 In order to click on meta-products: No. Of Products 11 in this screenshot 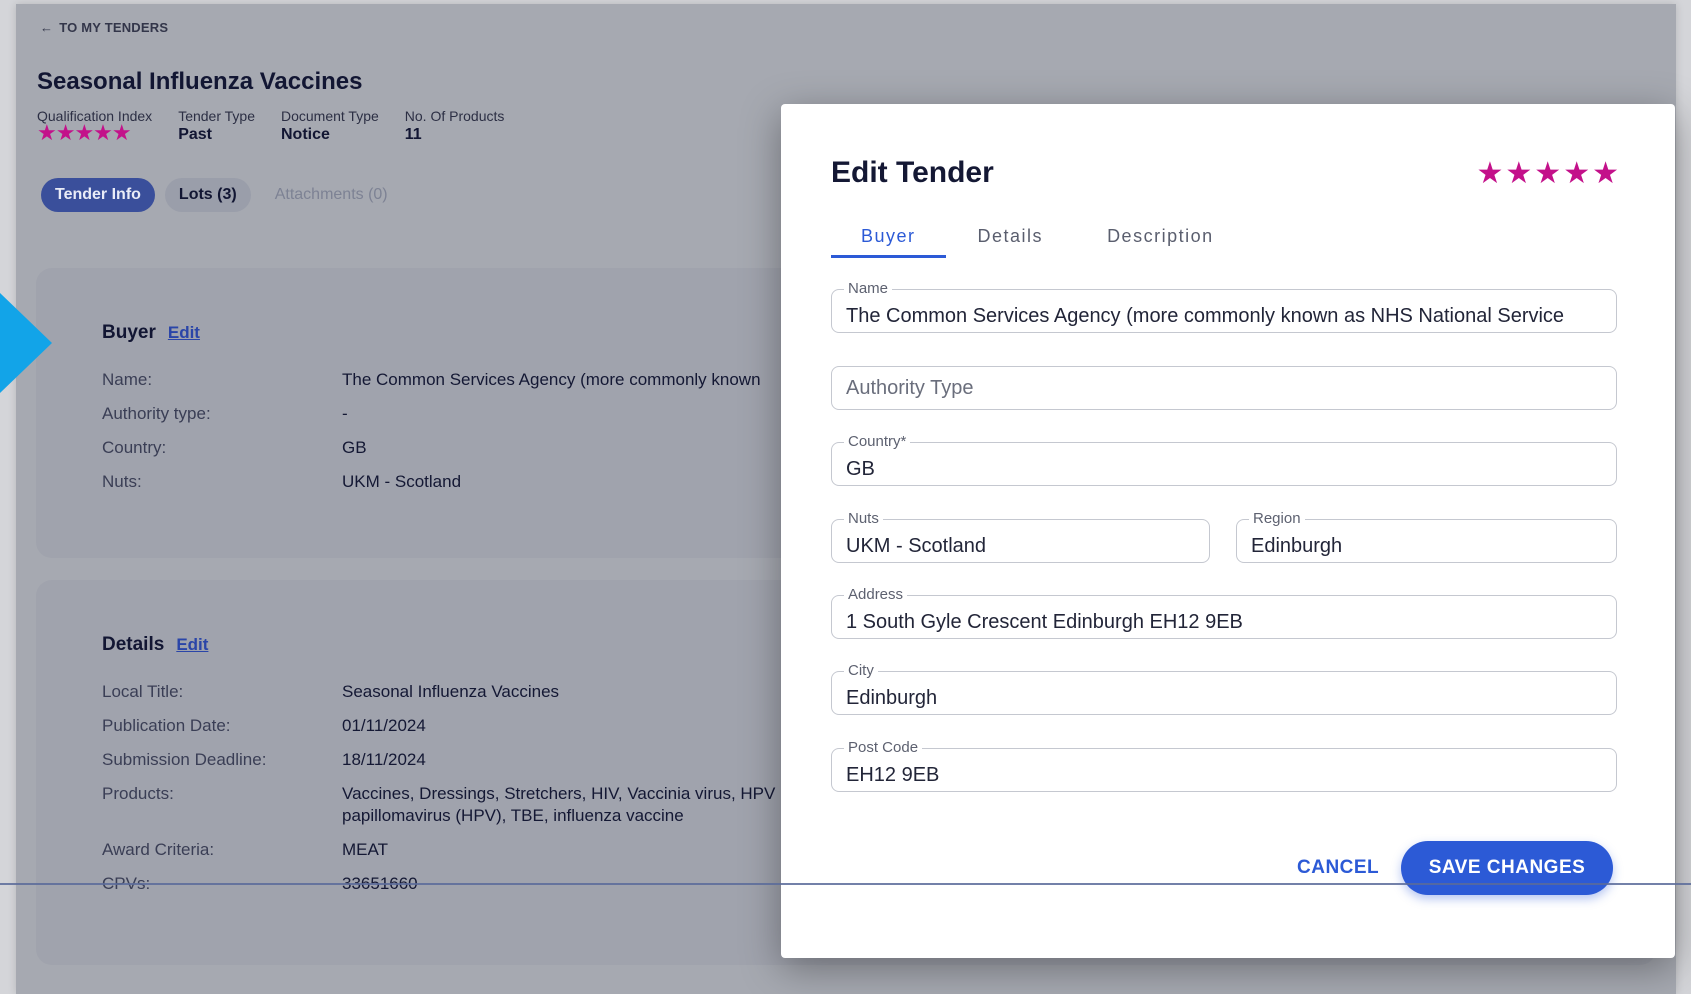, I will do `click(455, 126)`.